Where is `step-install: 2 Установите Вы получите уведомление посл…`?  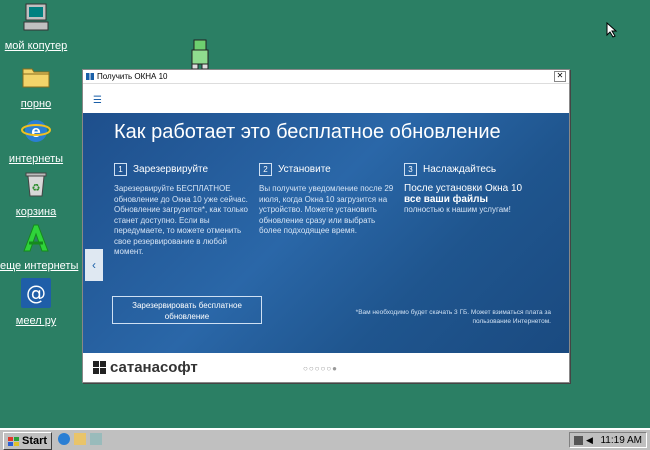
step-install: 2 Установите Вы получите уведомление посл… is located at coordinates (329, 200).